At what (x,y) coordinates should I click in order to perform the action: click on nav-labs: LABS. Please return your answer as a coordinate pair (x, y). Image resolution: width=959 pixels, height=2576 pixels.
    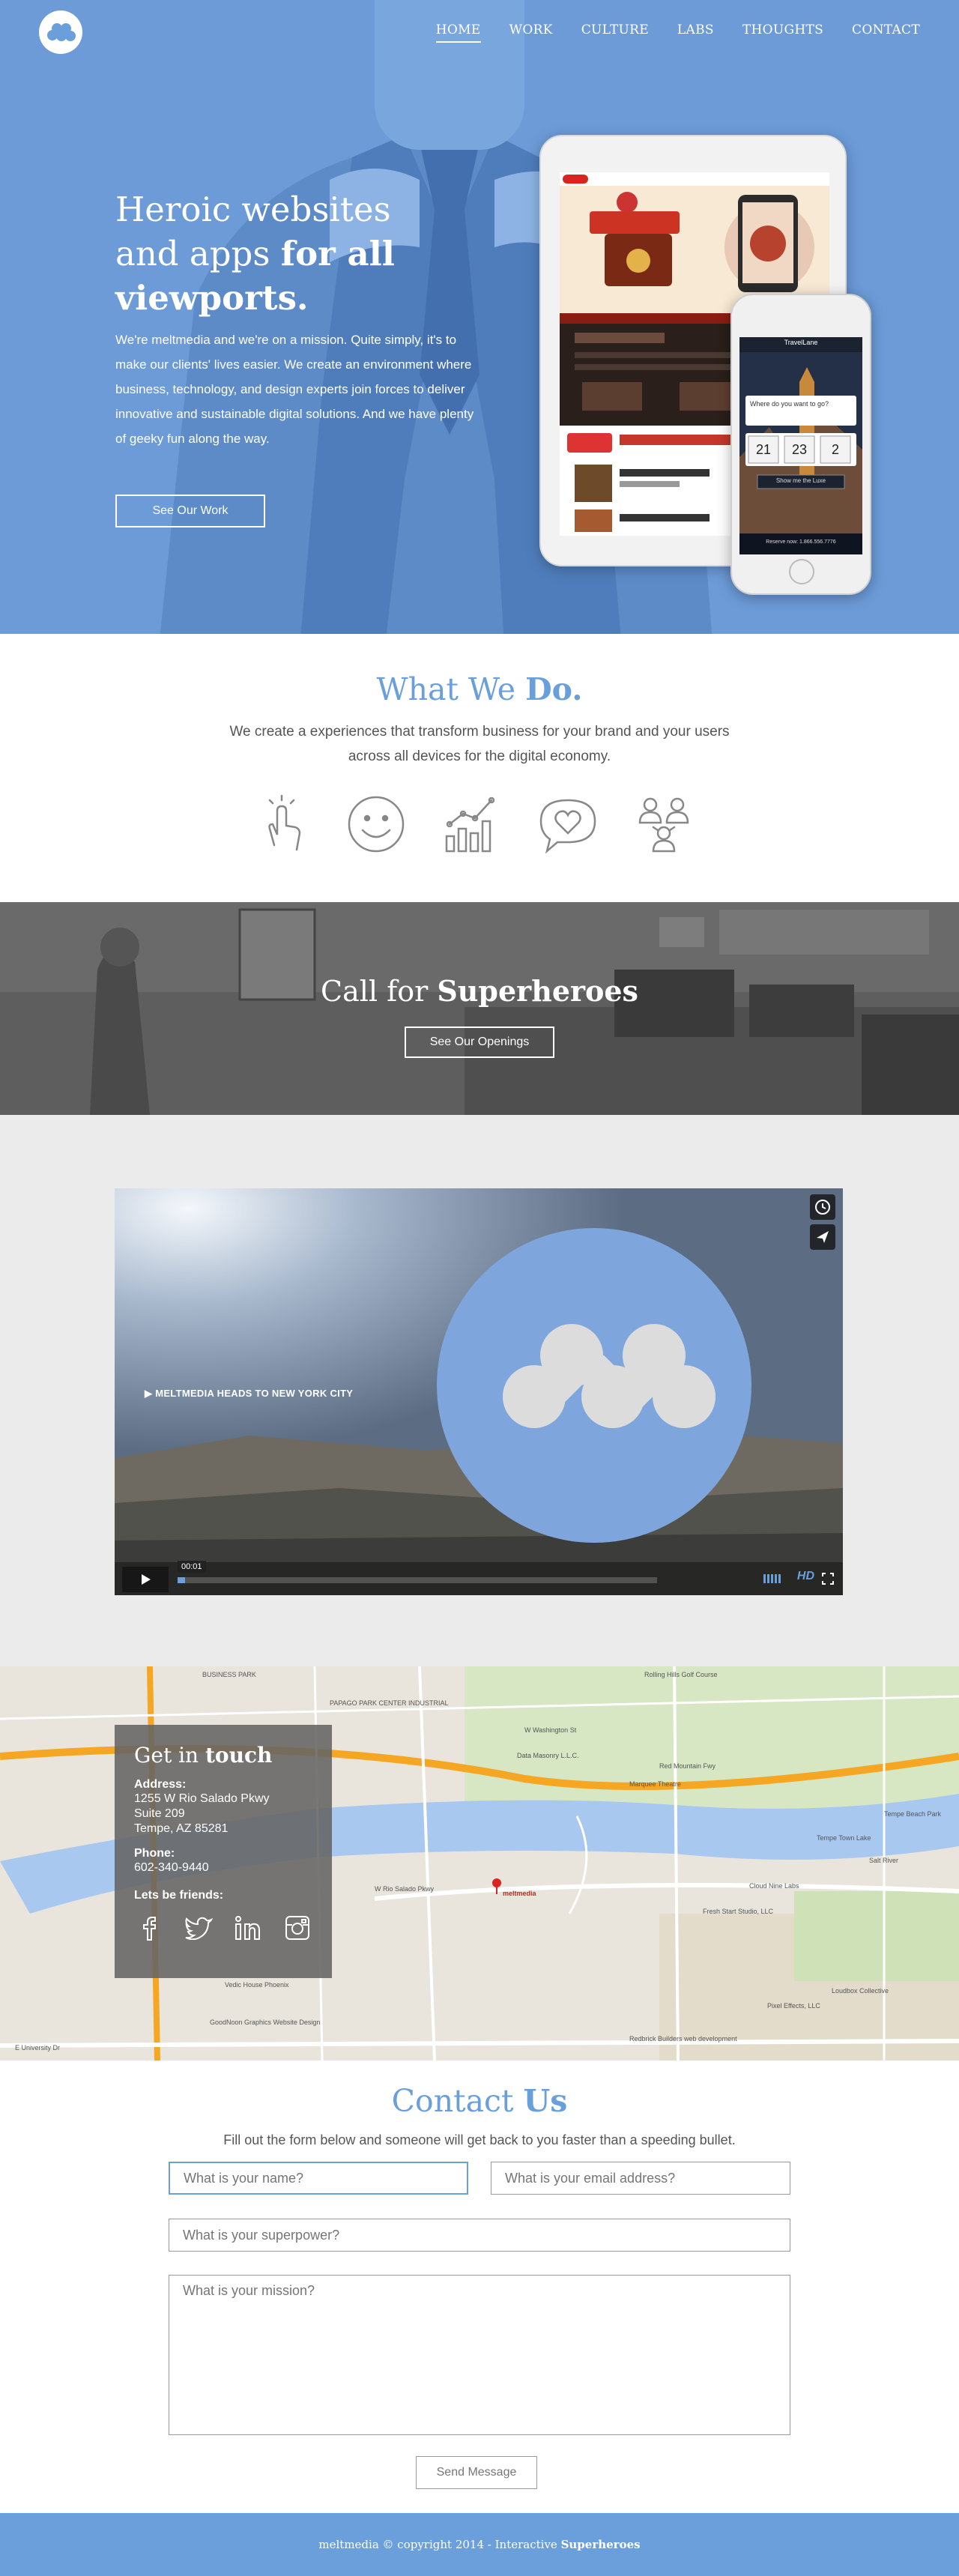
    Looking at the image, I should click on (695, 32).